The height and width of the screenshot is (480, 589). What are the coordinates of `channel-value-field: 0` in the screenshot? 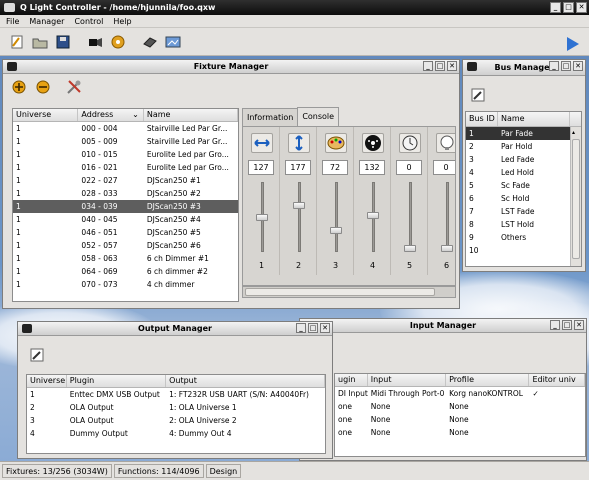 It's located at (444, 167).